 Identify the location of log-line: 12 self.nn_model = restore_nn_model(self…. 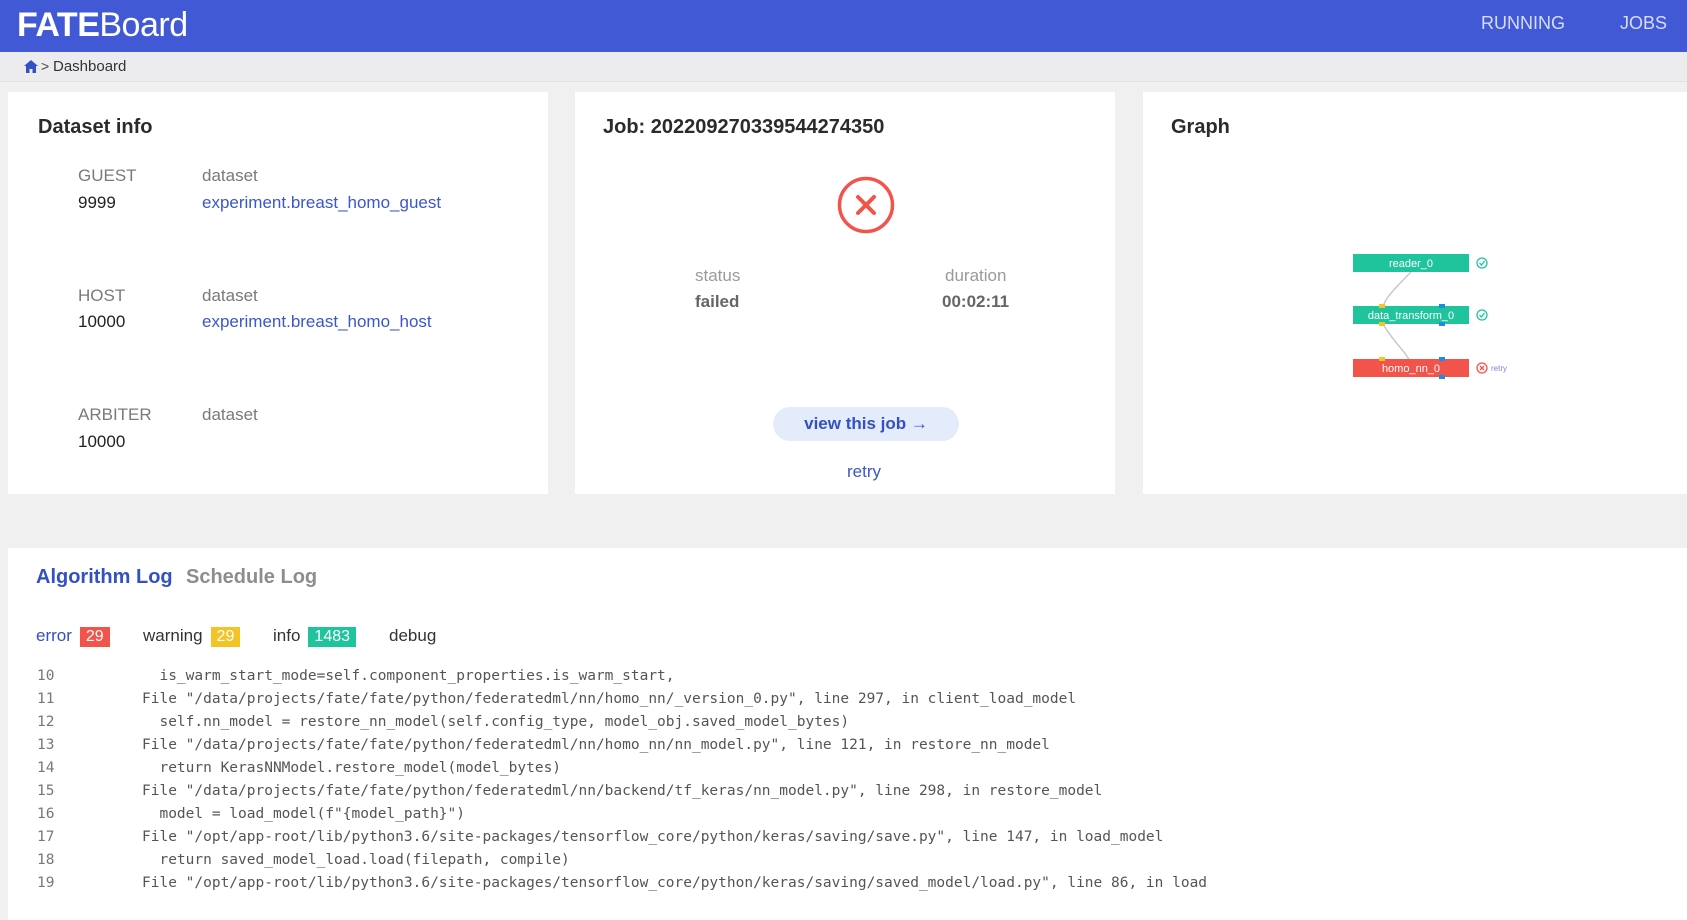
(847, 726).